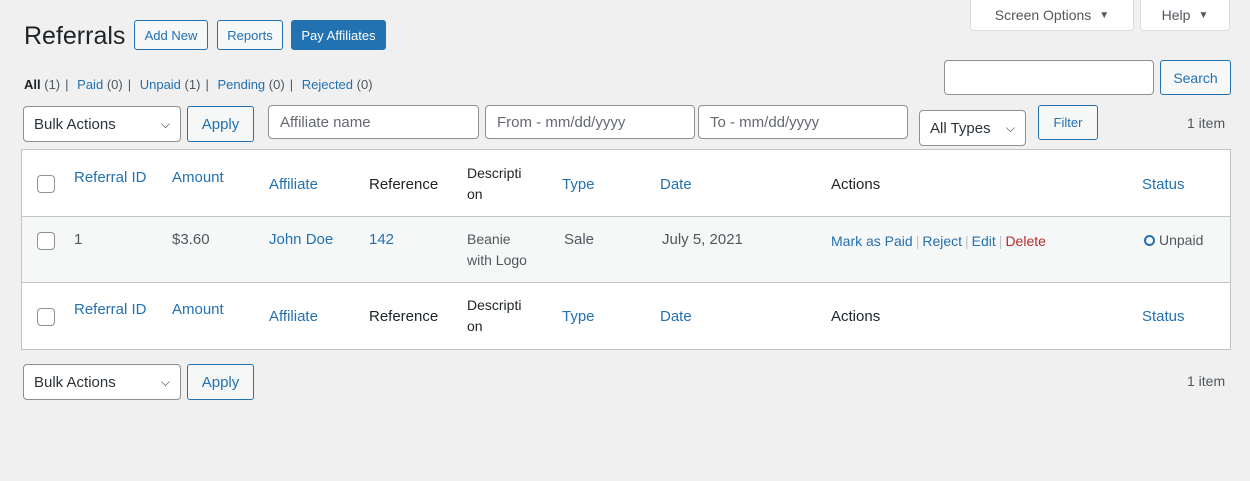 The image size is (1250, 481). I want to click on apply-button-bottom: Apply, so click(220, 382).